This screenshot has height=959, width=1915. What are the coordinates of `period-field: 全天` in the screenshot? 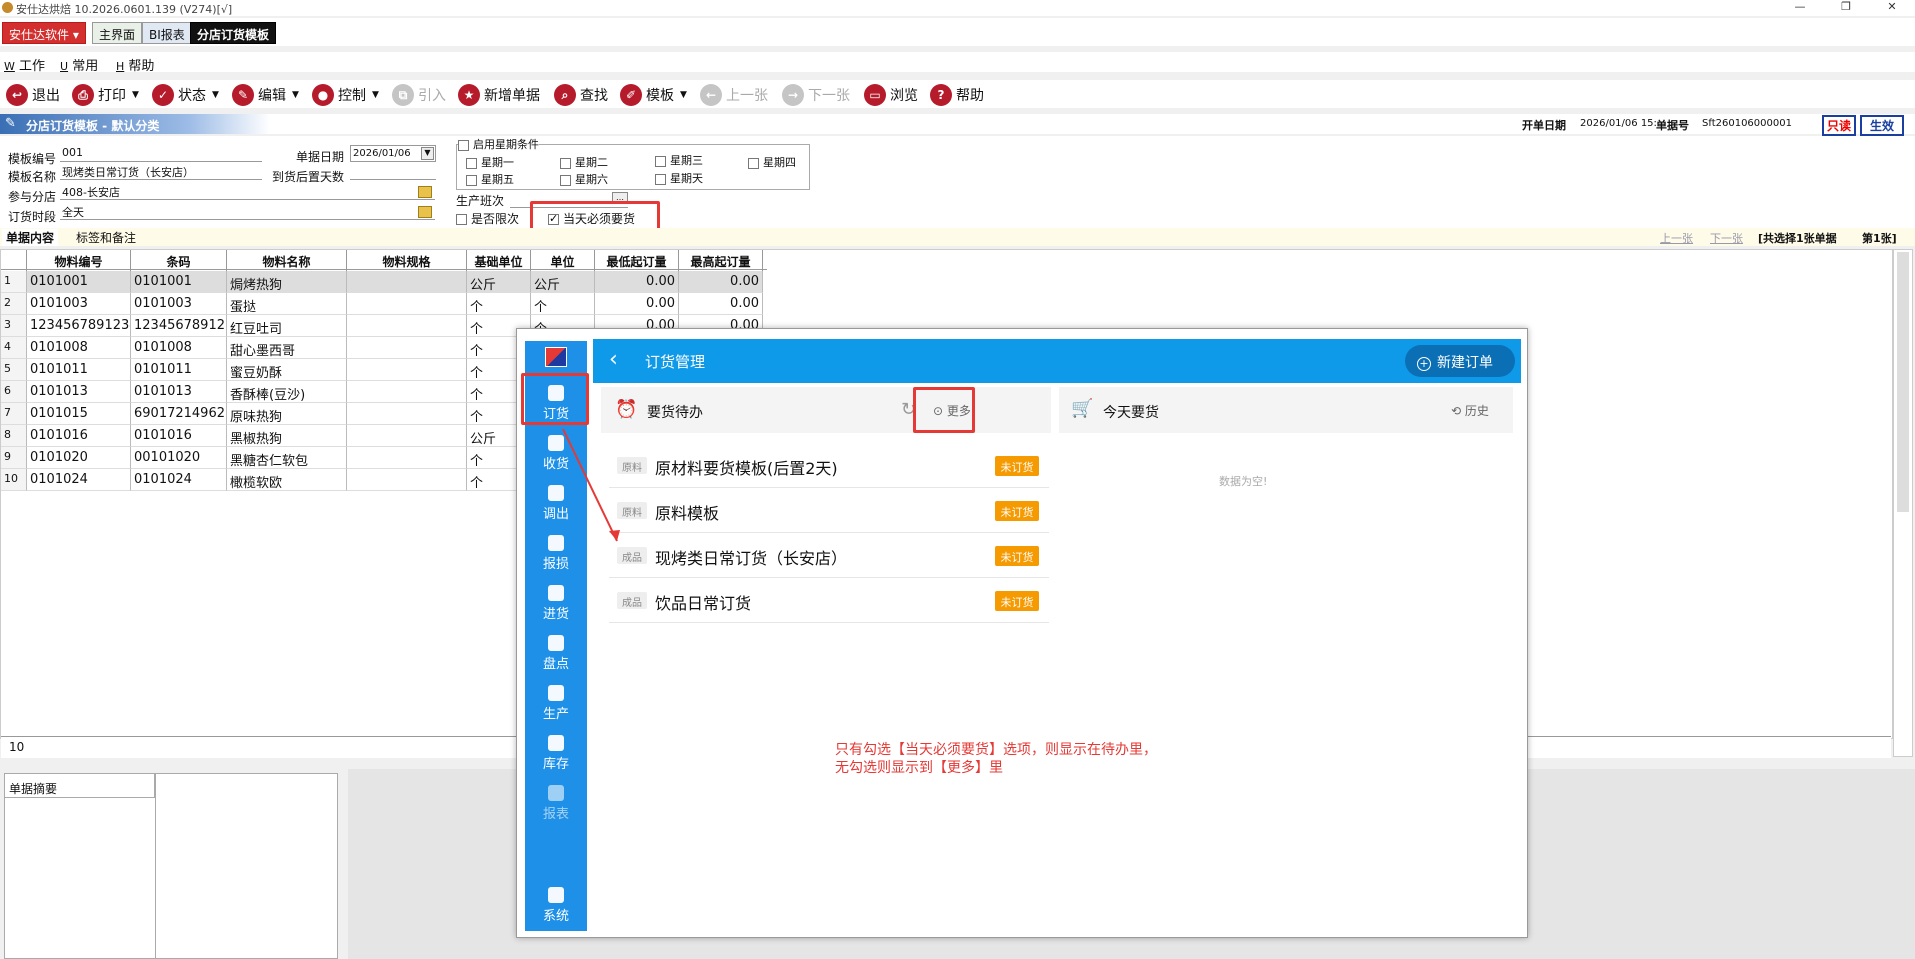 It's located at (247, 212).